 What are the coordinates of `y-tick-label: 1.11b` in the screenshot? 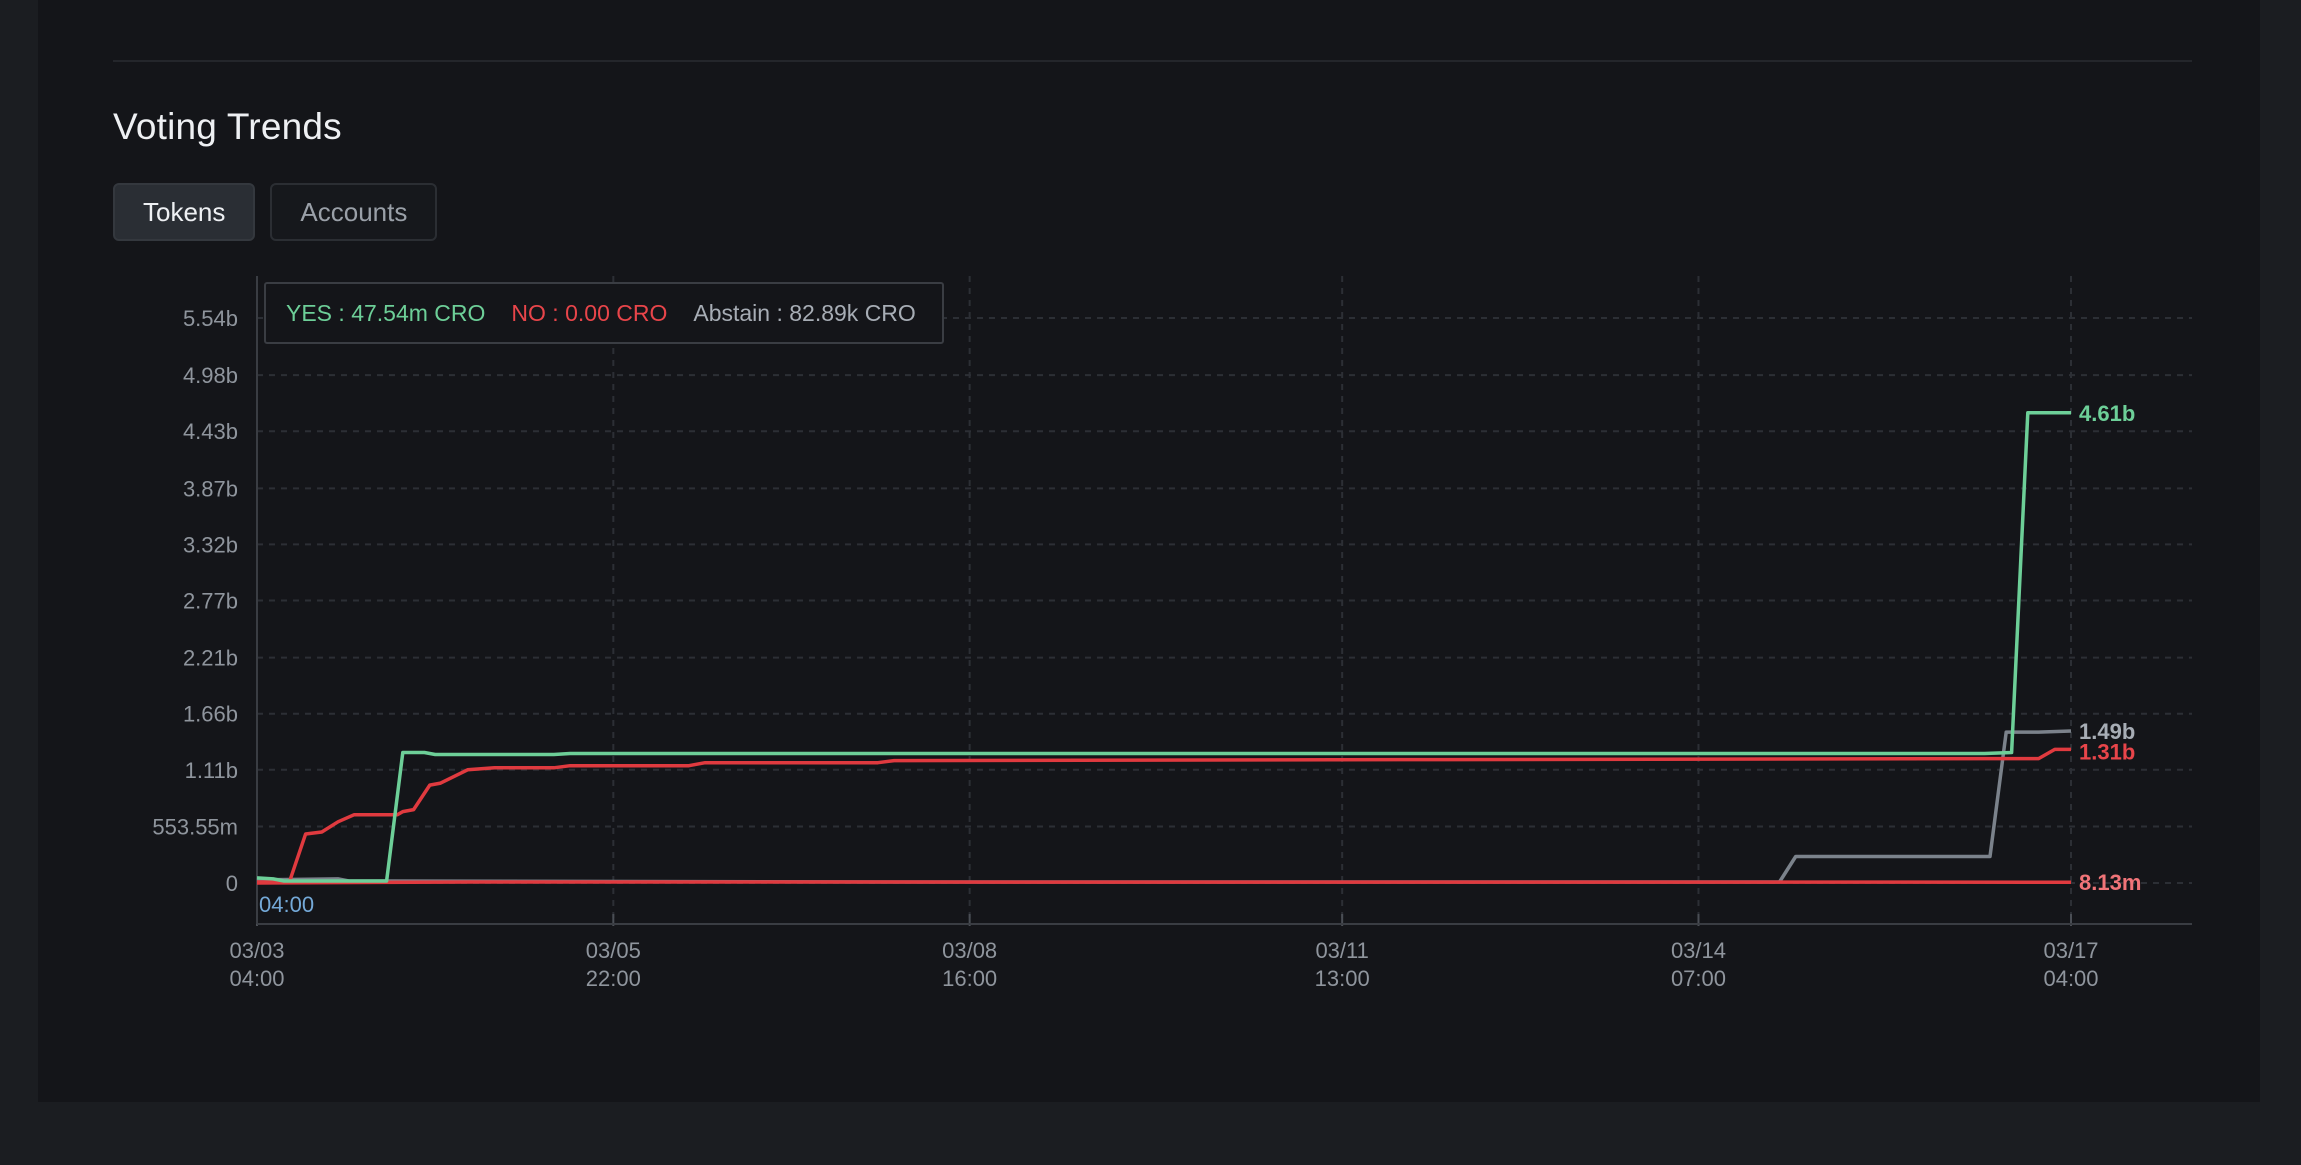 It's located at (211, 770).